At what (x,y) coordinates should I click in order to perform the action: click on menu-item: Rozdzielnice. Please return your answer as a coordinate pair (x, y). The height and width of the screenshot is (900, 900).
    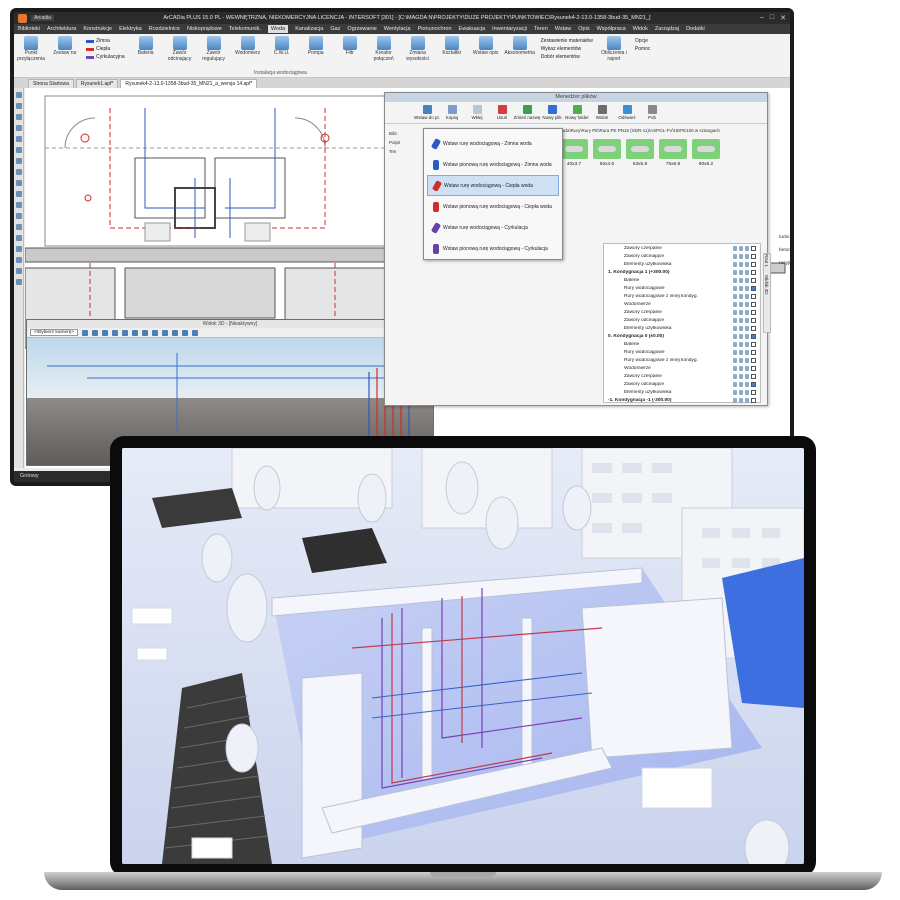
    Looking at the image, I should click on (164, 29).